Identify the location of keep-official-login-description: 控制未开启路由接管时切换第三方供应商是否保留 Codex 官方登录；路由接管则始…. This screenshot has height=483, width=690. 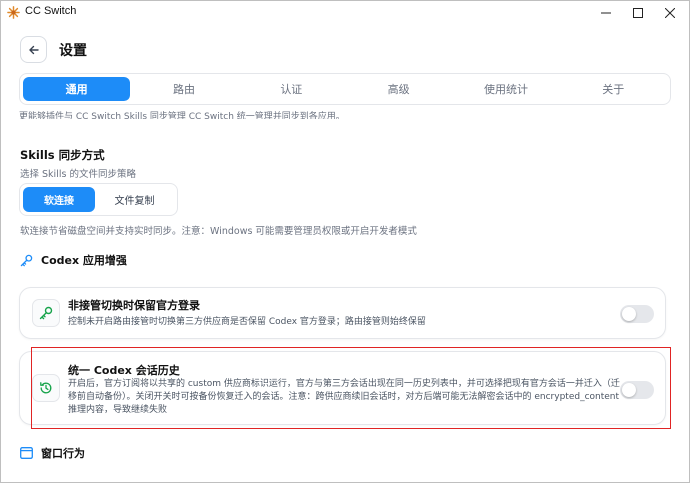
(247, 322).